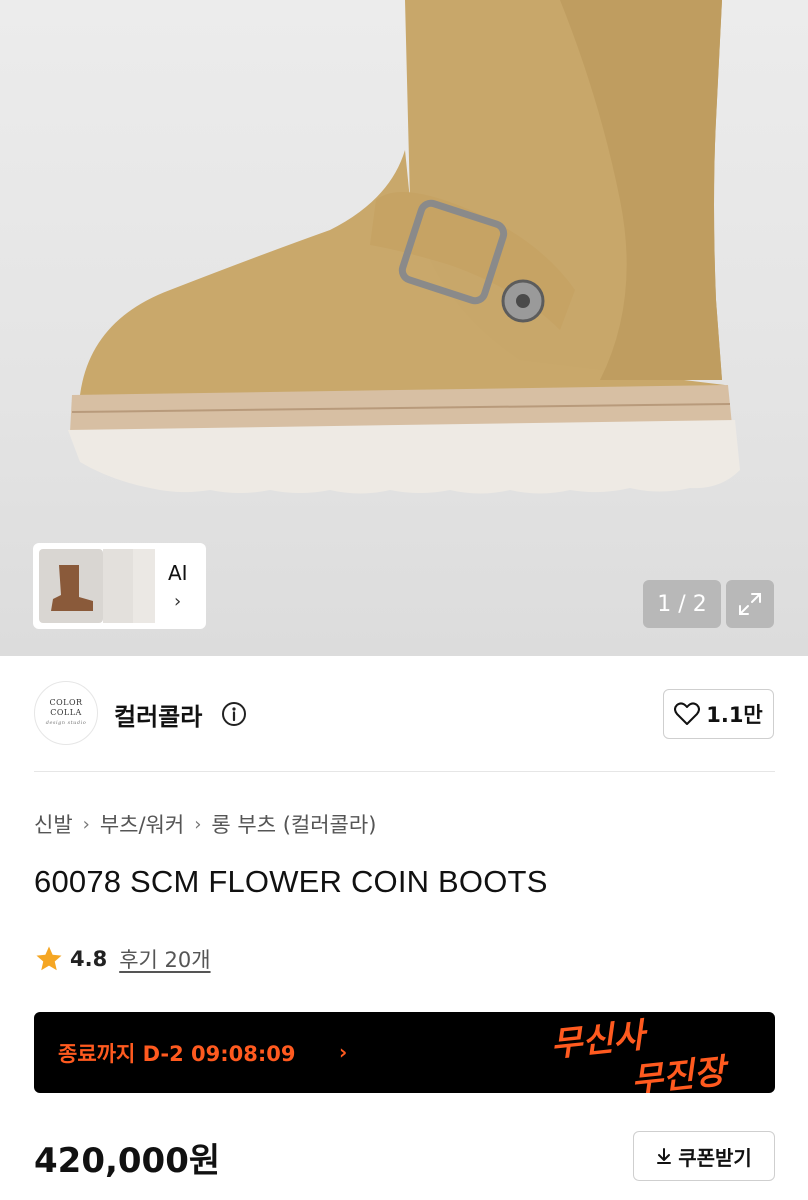 This screenshot has height=1200, width=808. I want to click on promo-art-line1: 무신사, so click(599, 1040).